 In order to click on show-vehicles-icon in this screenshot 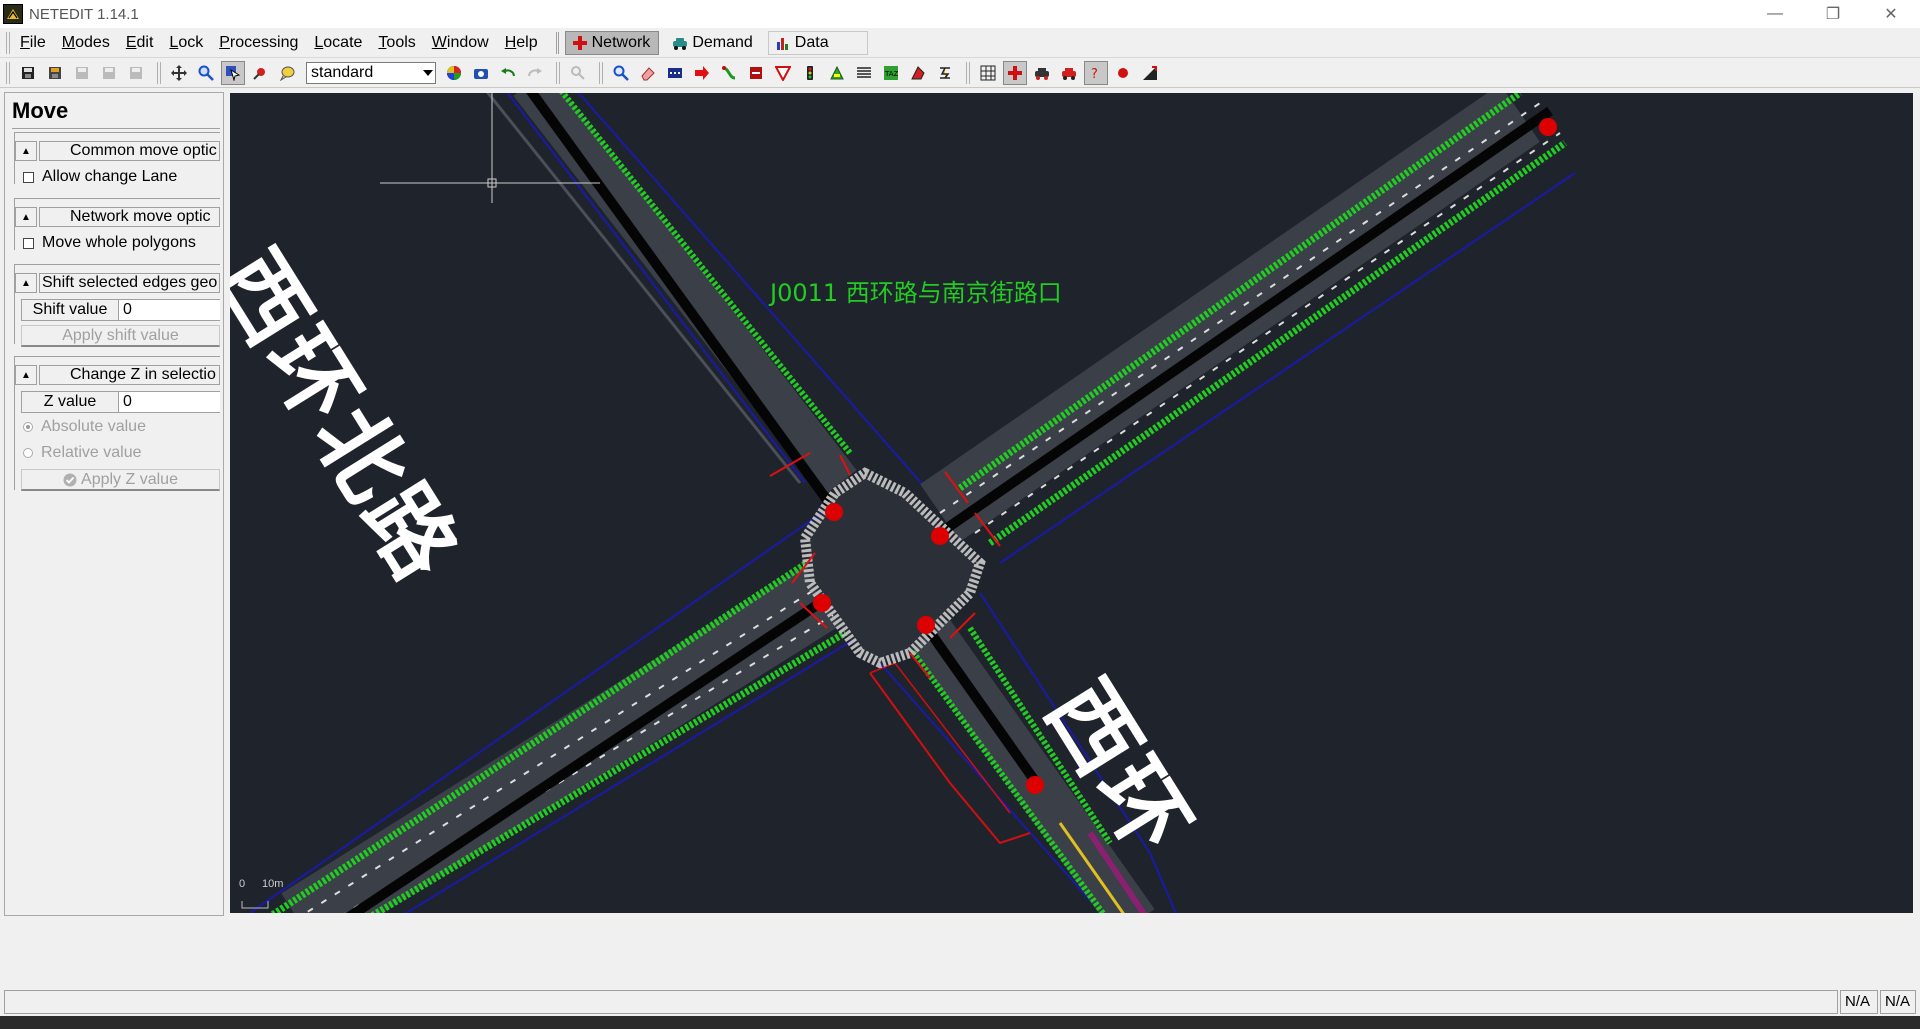, I will do `click(1069, 73)`.